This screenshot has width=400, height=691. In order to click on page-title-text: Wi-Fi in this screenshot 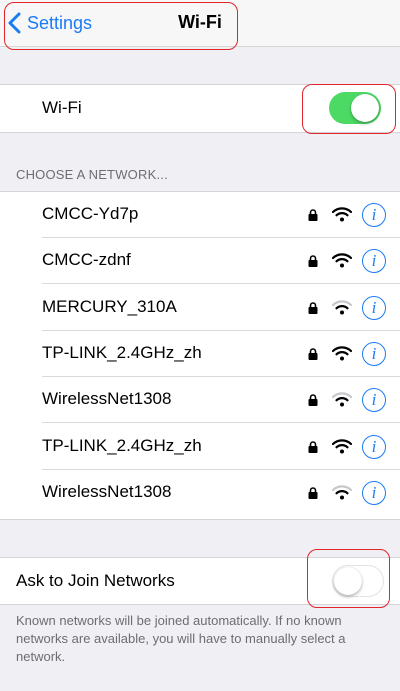, I will do `click(200, 22)`.